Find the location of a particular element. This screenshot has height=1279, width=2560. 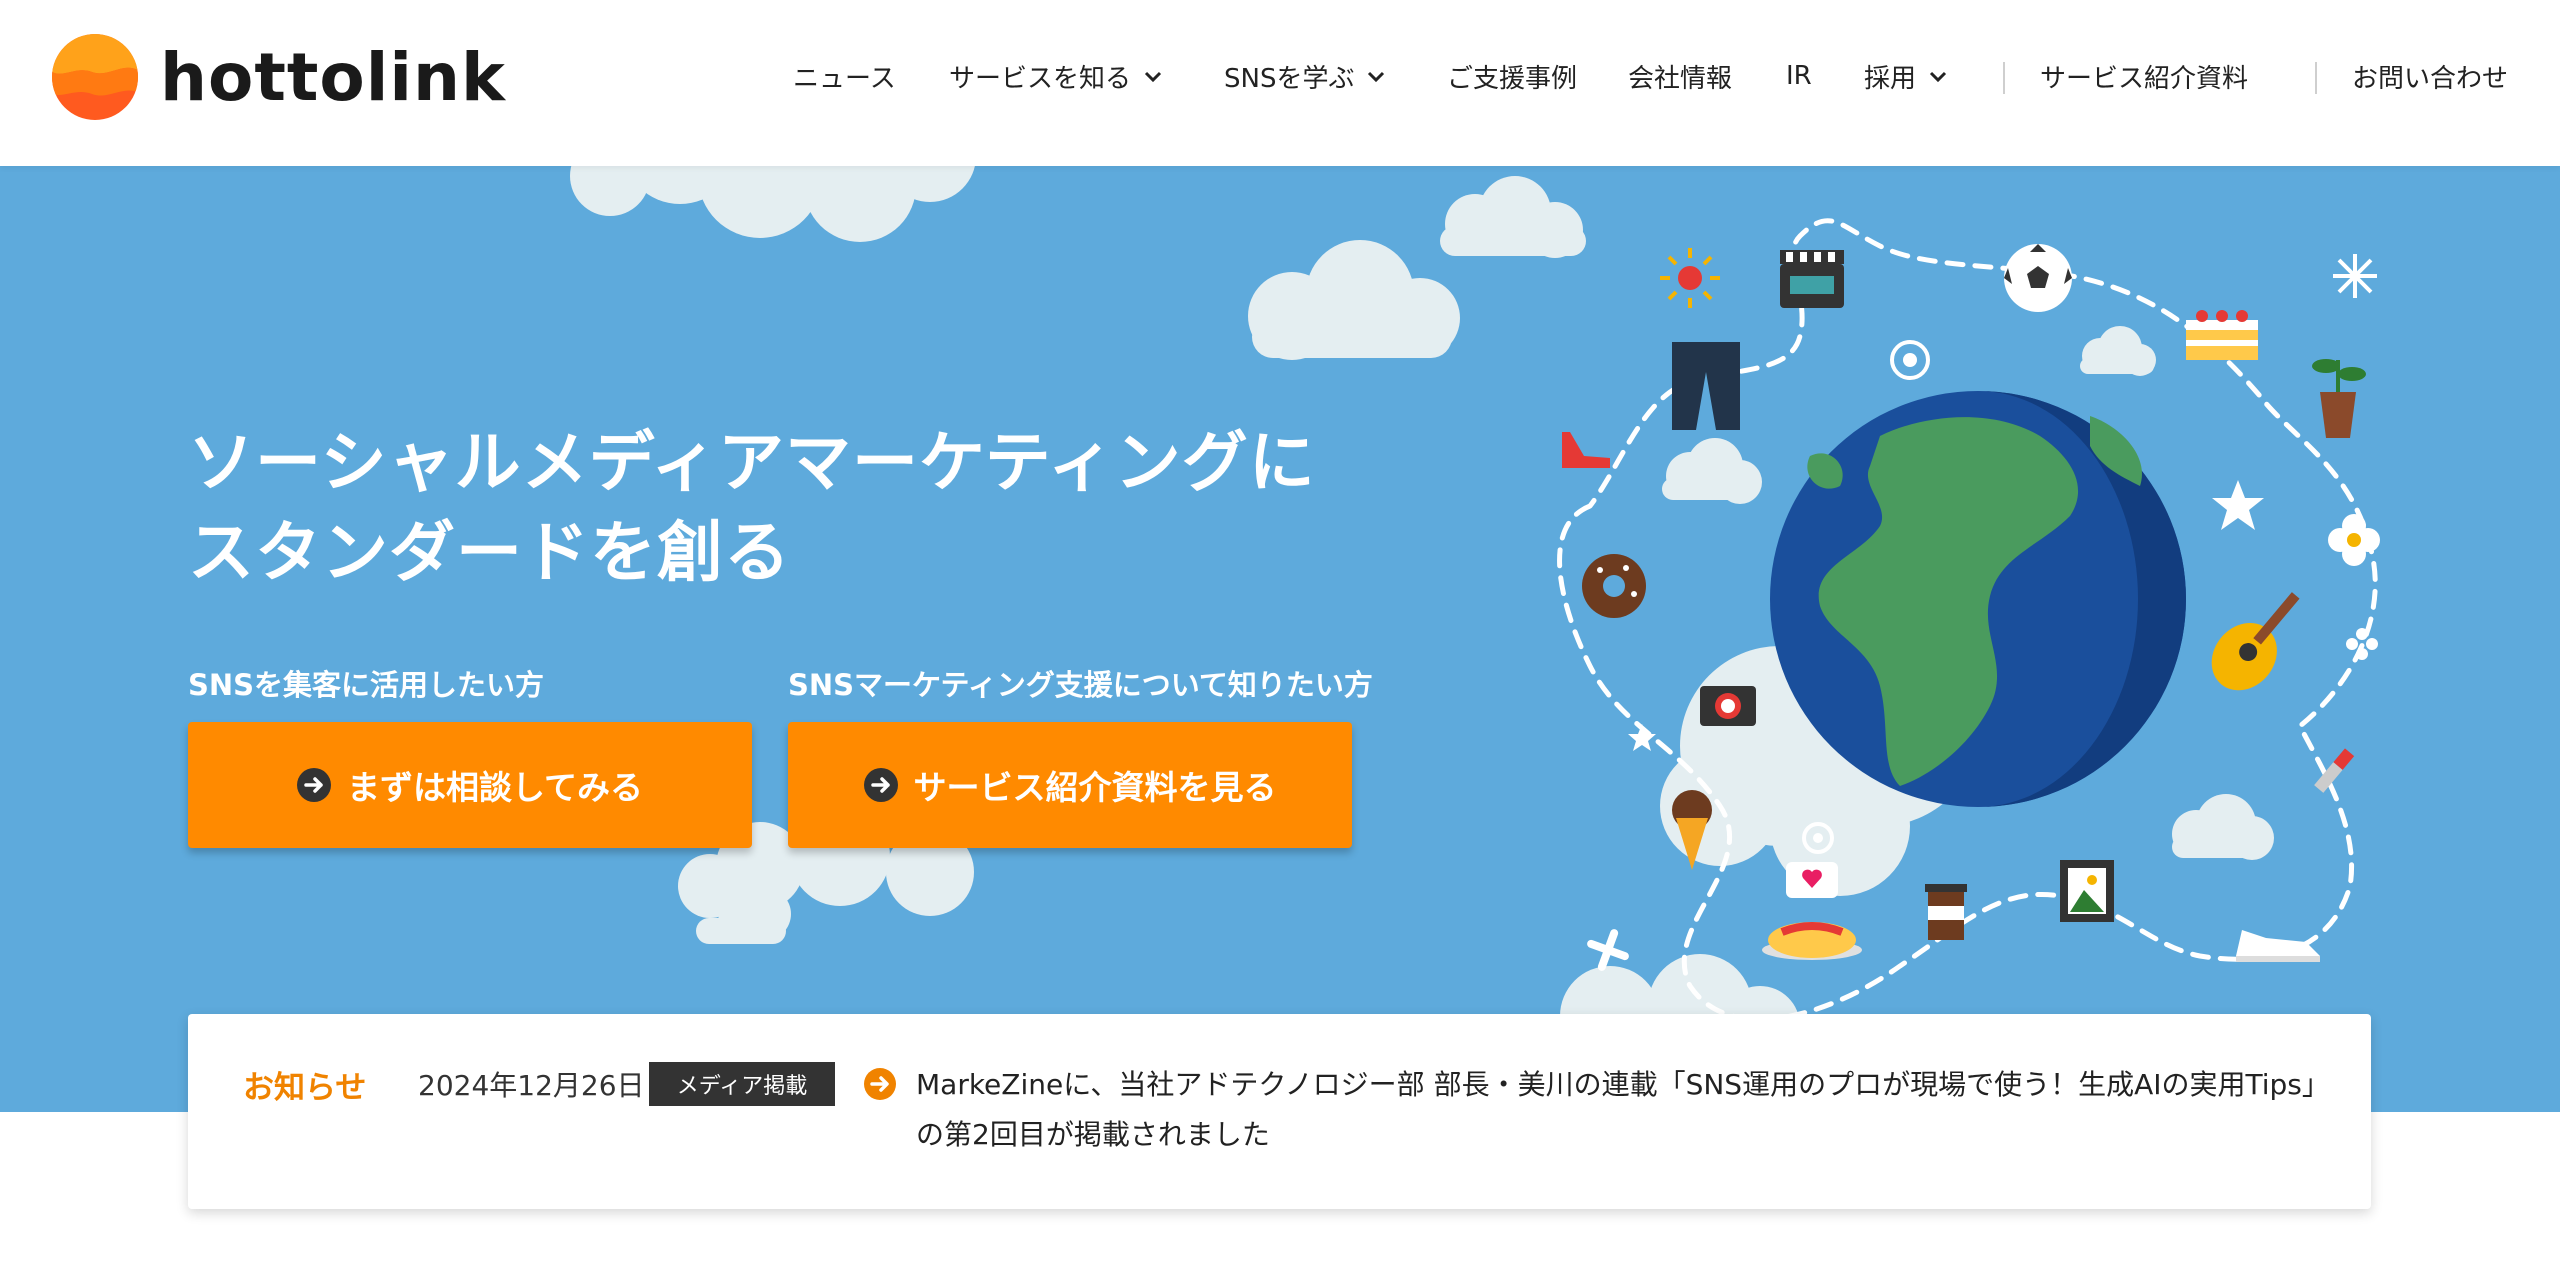

nav-label: 会社情報 is located at coordinates (1680, 78).